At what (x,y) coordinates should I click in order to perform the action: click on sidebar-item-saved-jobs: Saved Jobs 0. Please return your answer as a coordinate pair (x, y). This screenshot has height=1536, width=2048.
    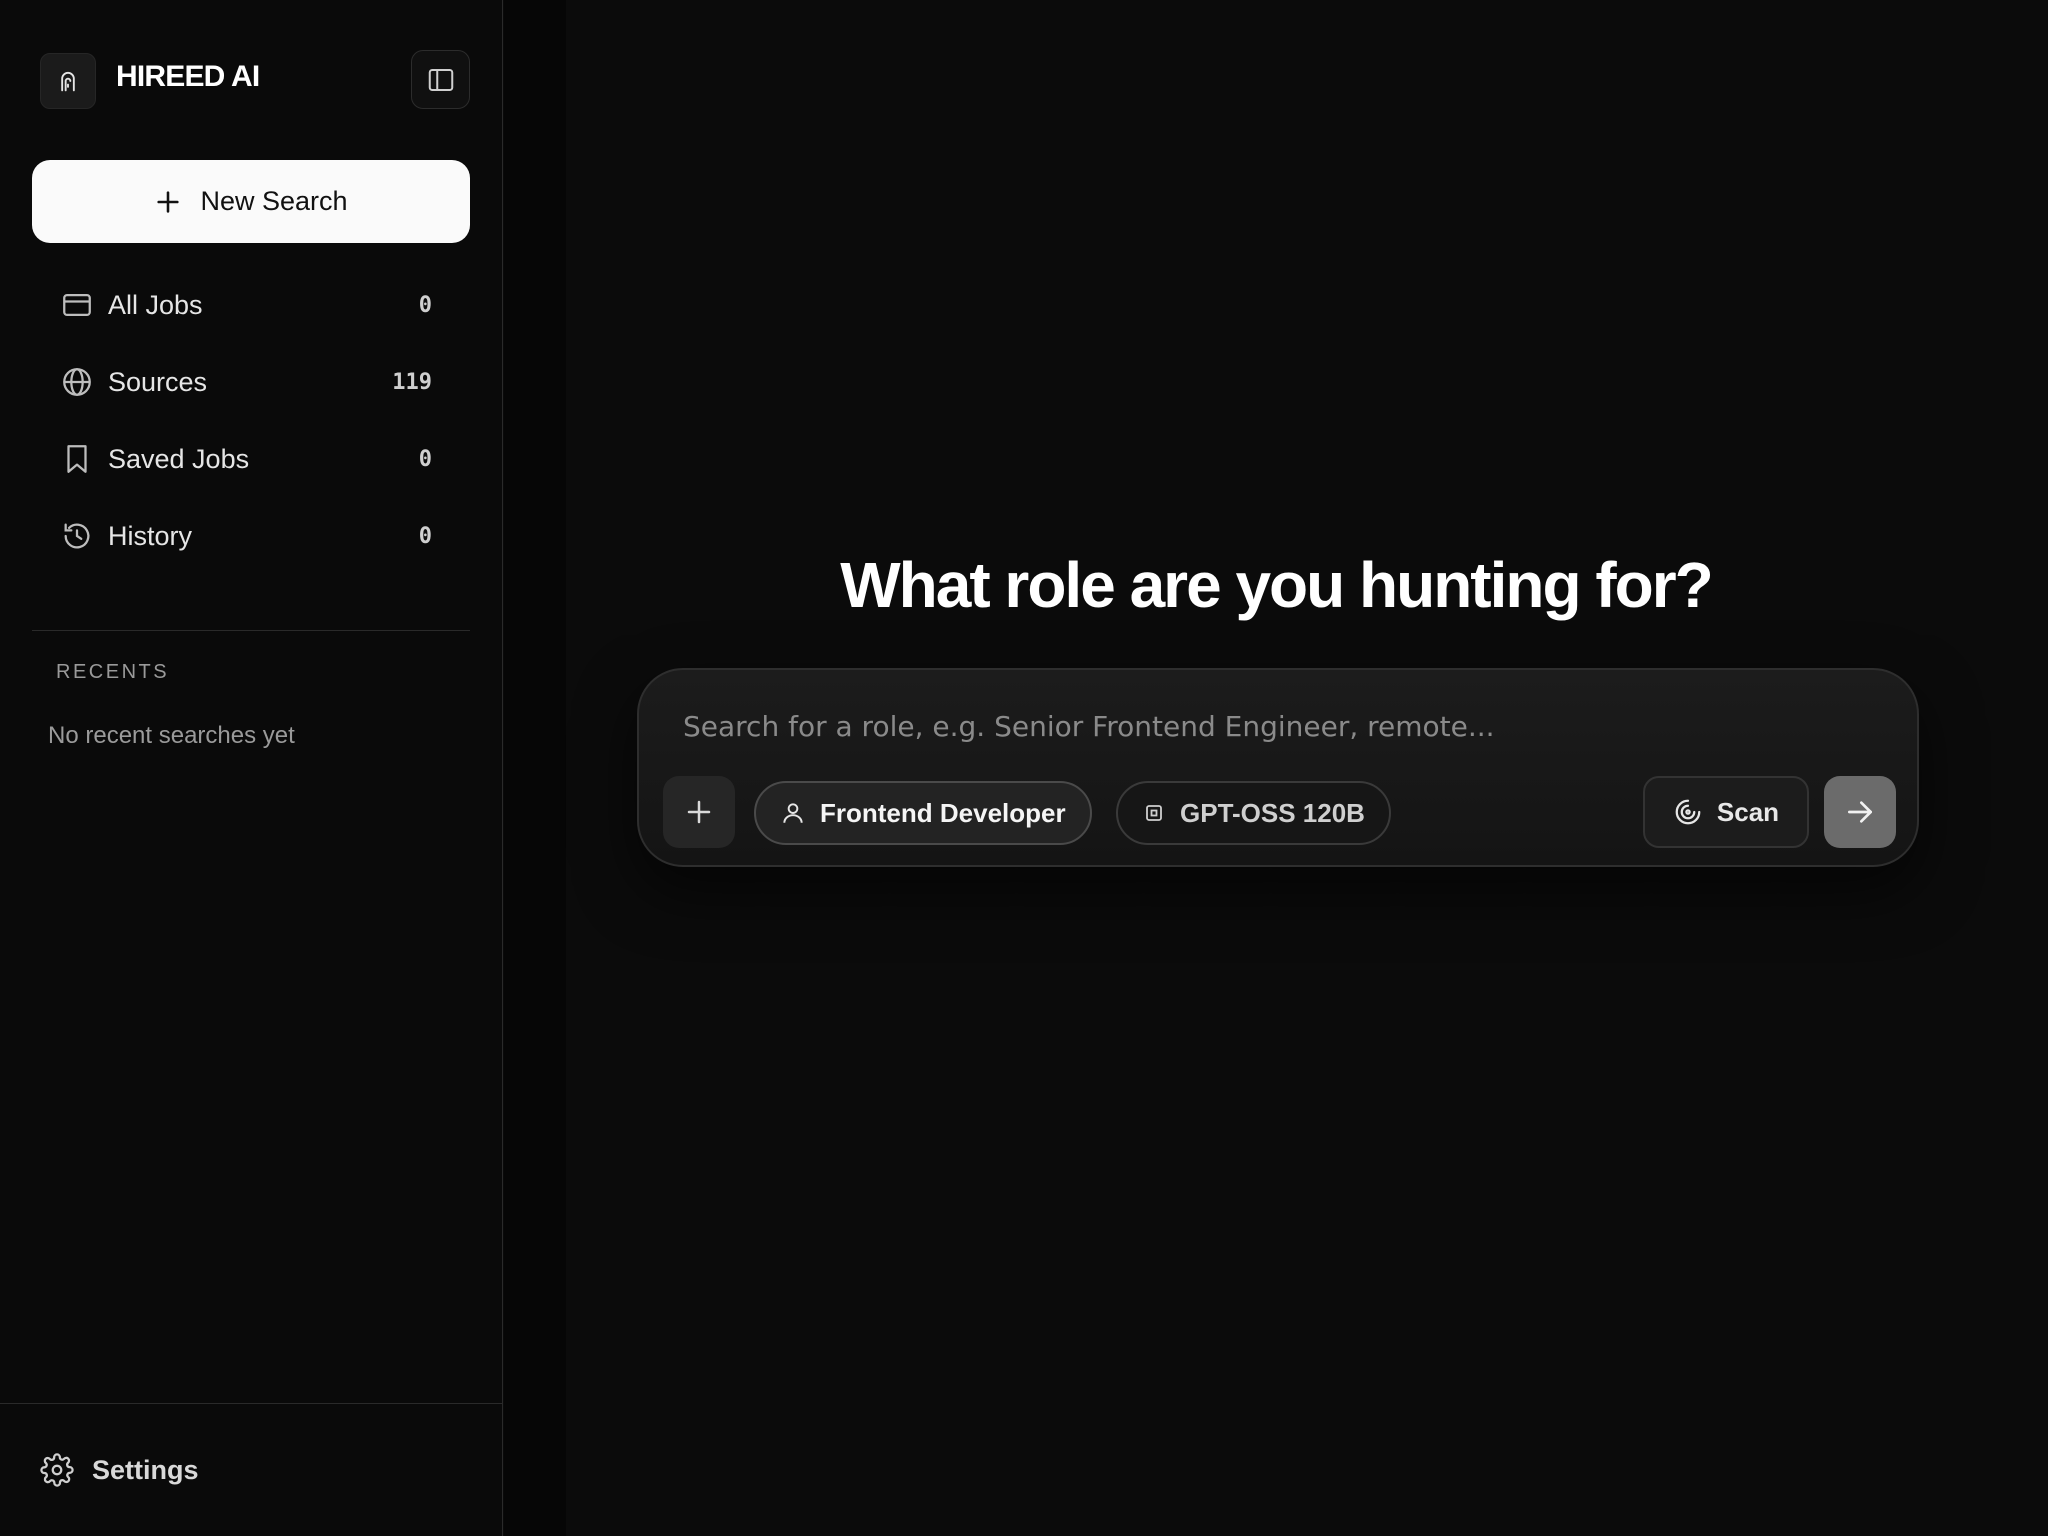
    Looking at the image, I should click on (246, 459).